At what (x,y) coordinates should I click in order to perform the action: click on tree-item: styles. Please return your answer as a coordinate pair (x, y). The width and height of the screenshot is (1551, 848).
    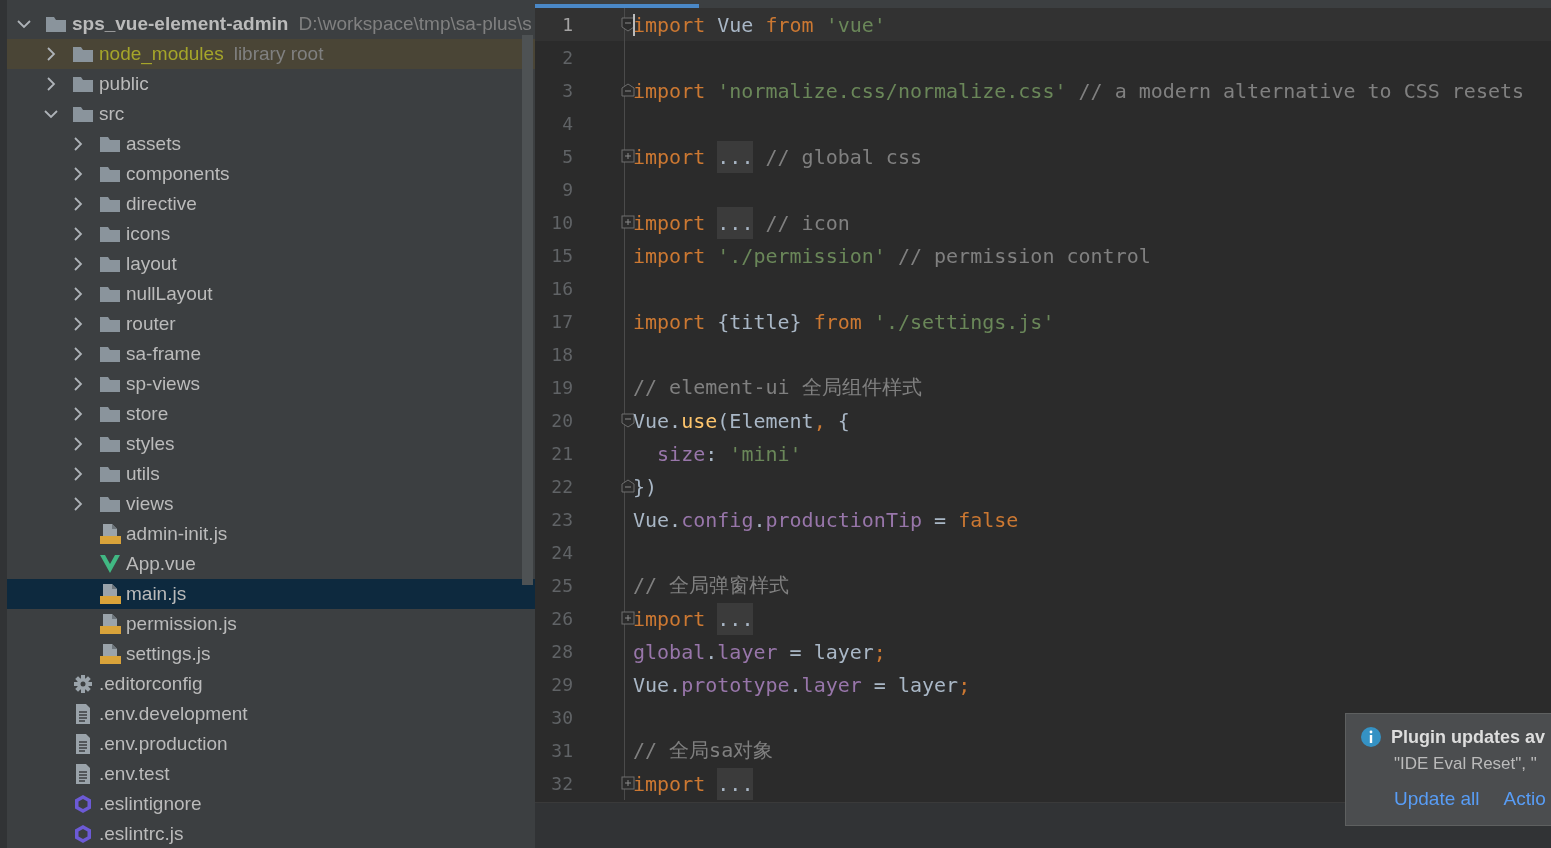
    Looking at the image, I should click on (271, 444).